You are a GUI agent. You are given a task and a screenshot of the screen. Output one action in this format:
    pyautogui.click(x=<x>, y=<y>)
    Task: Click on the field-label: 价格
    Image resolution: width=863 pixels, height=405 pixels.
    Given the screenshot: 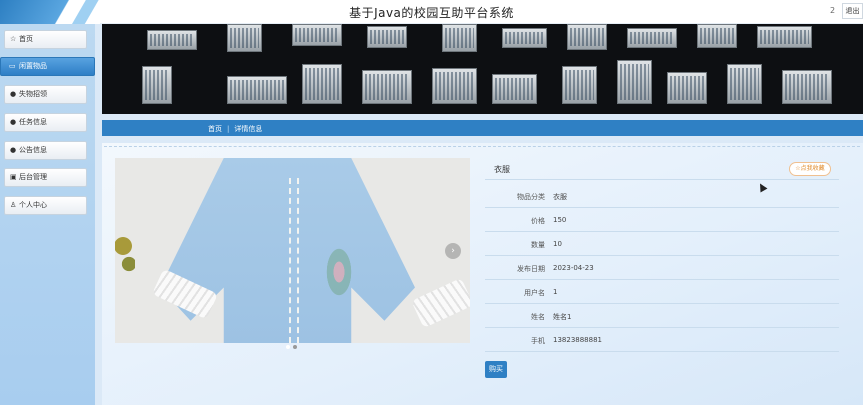 What is the action you would take?
    pyautogui.click(x=538, y=221)
    